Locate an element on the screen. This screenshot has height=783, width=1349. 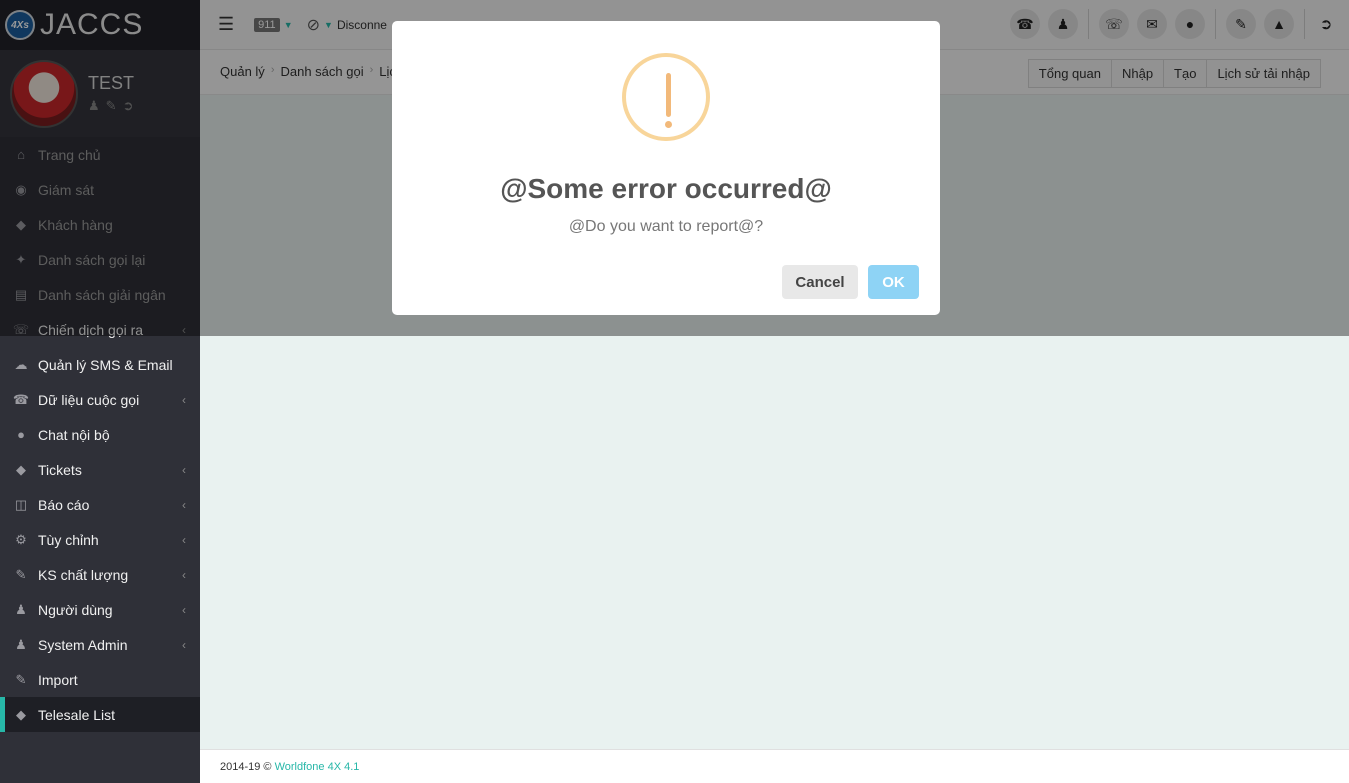
tags-icon: ◆ is located at coordinates (21, 714).